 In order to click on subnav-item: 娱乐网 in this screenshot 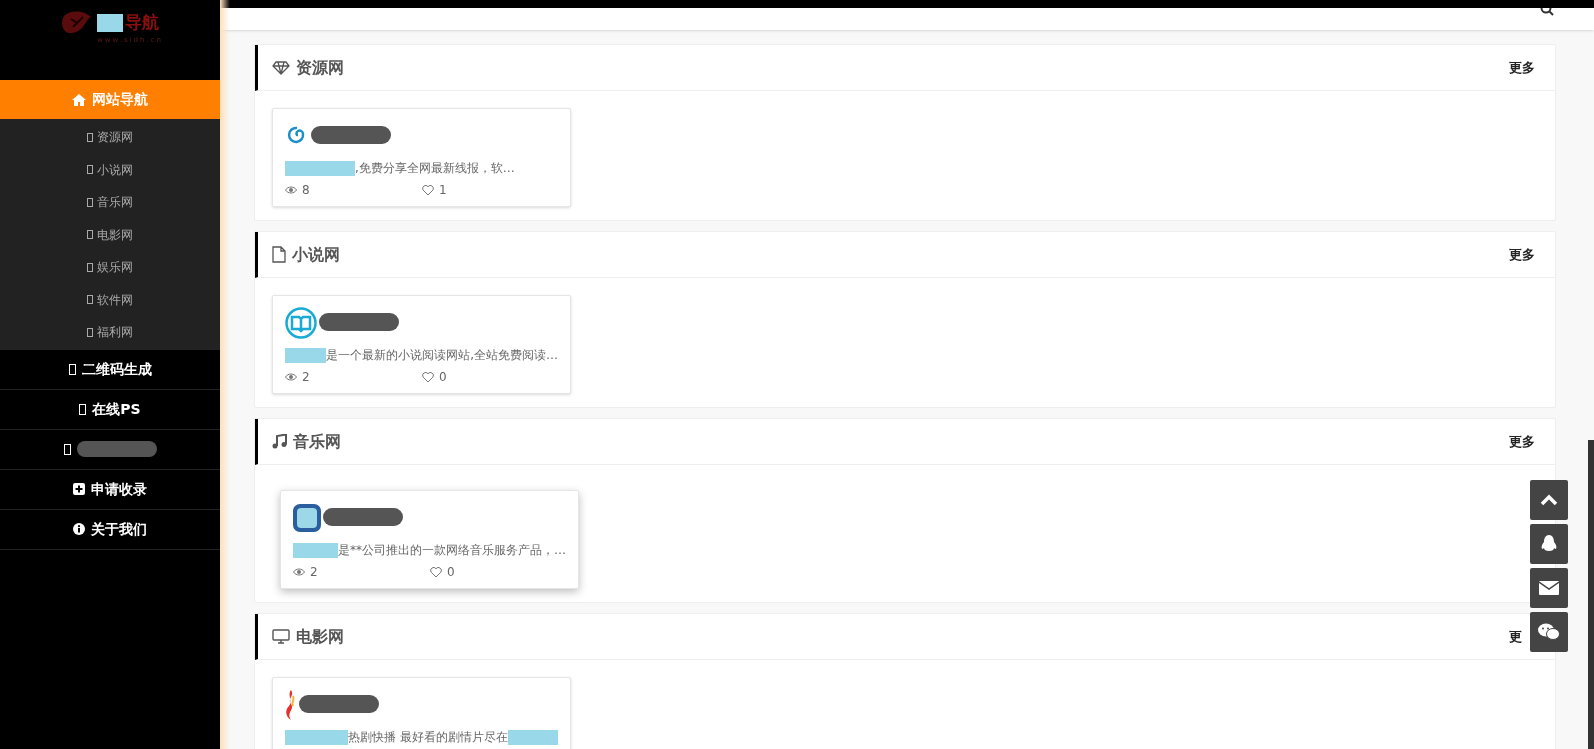, I will do `click(110, 267)`.